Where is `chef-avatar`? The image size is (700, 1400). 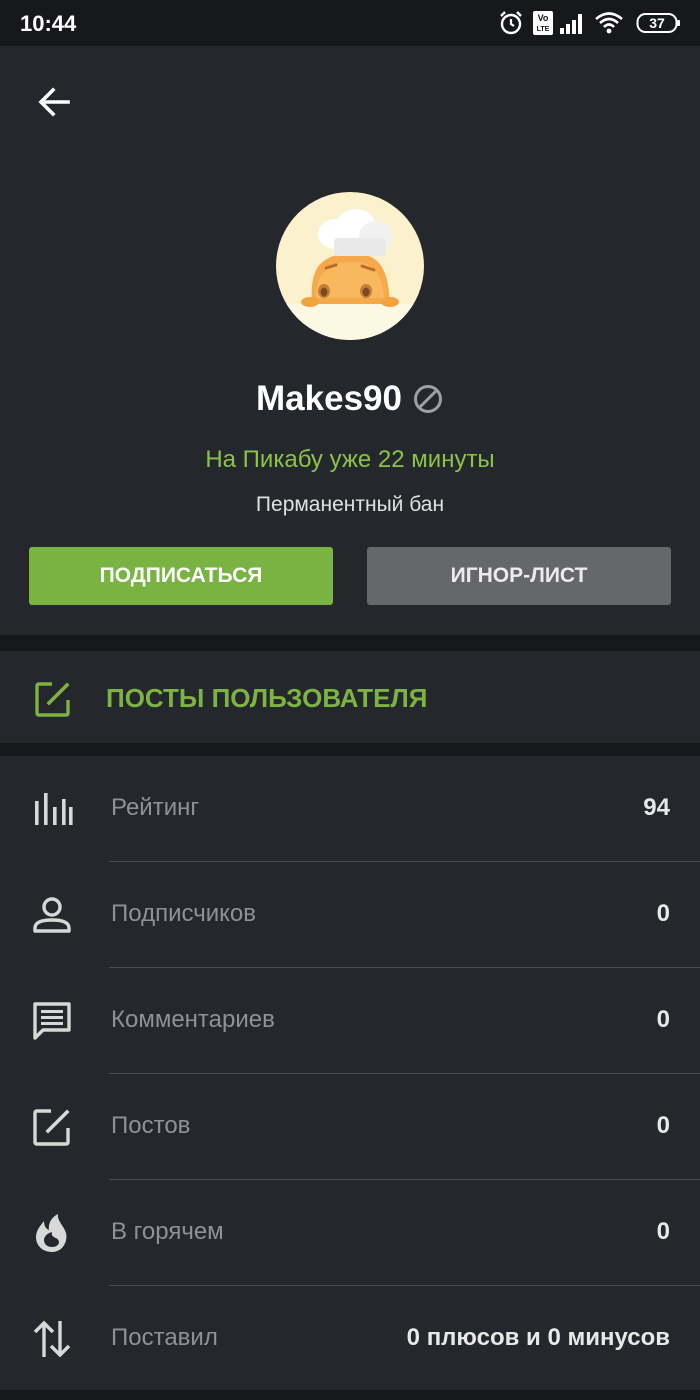
chef-avatar is located at coordinates (350, 266).